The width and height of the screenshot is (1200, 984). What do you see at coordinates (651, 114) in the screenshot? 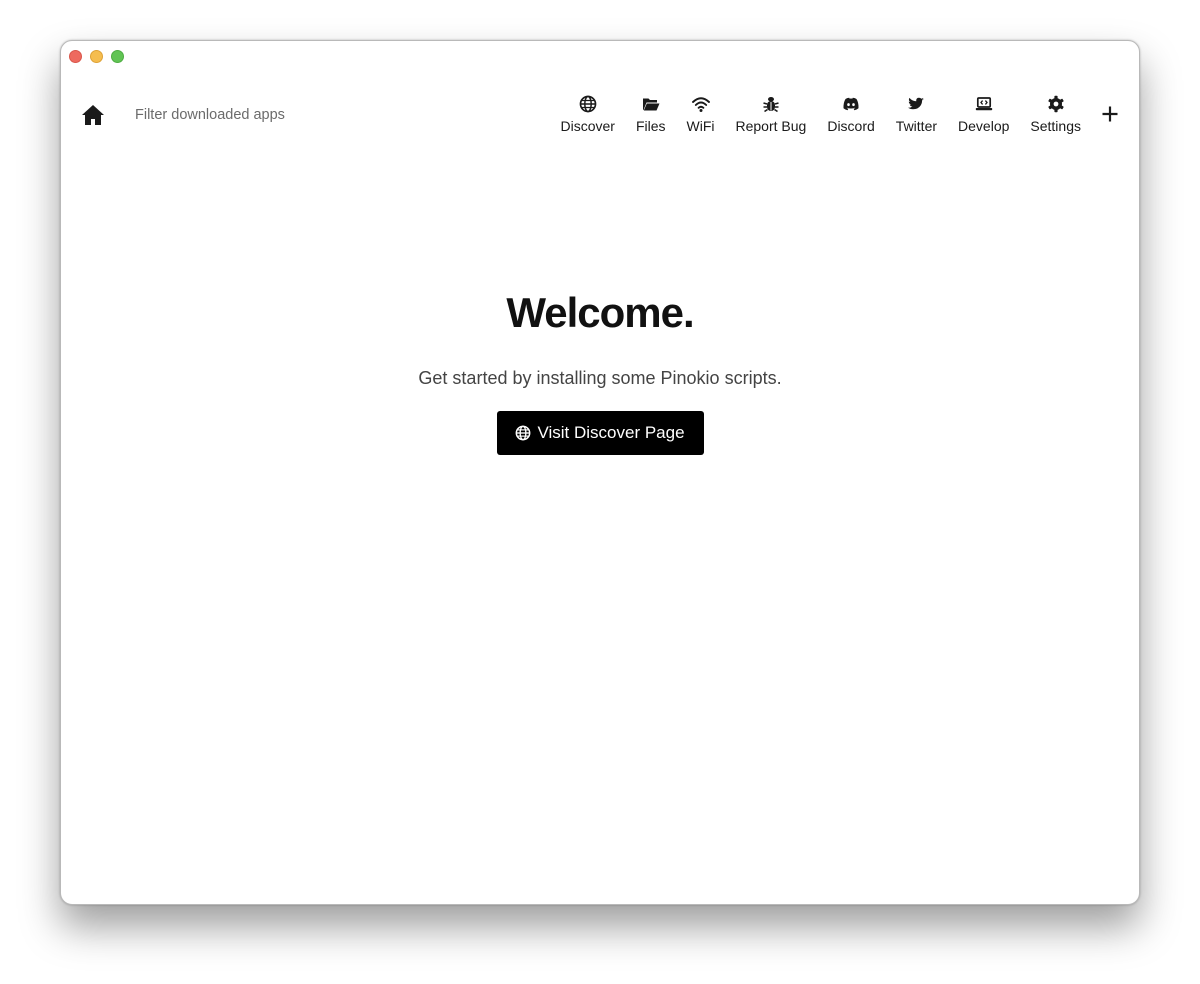
I see `nav-files: Files` at bounding box center [651, 114].